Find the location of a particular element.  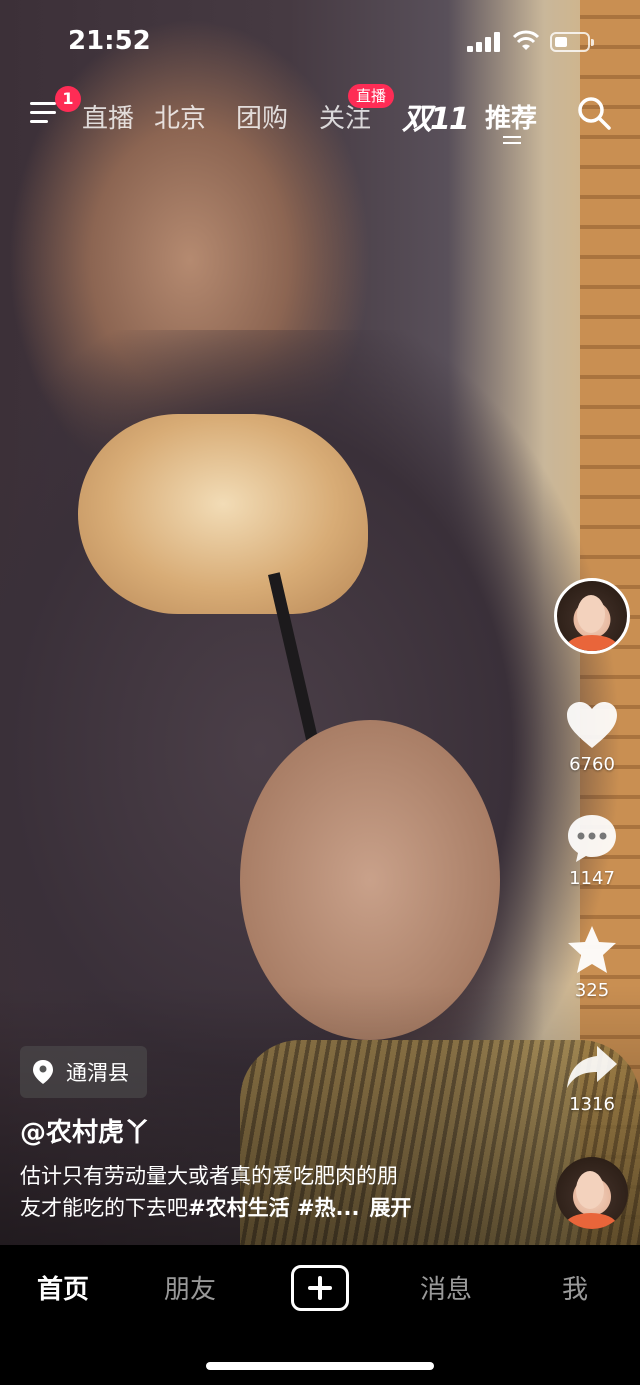

menu-icon is located at coordinates (44, 113).